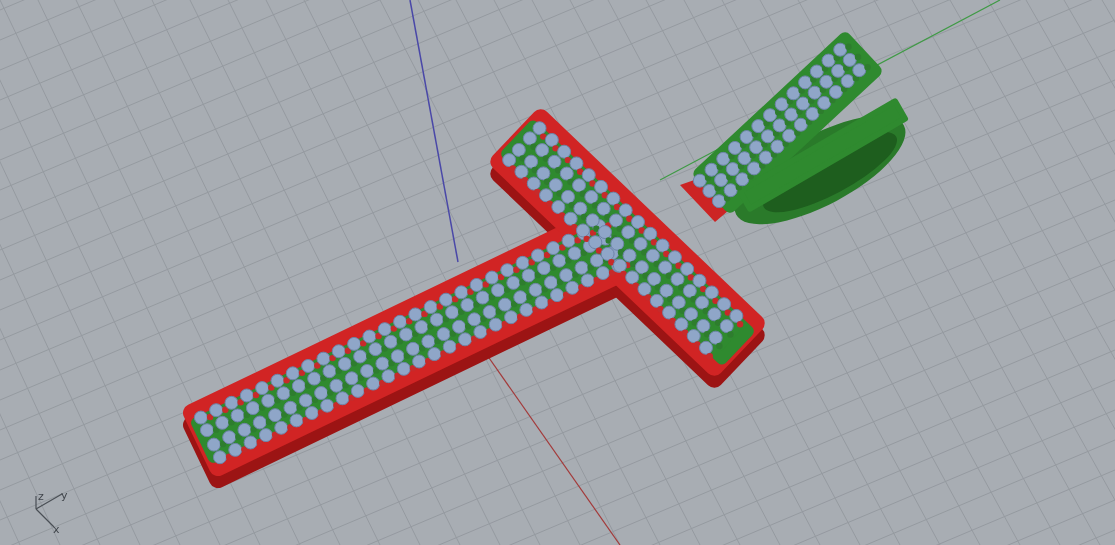 The image size is (1115, 545). I want to click on axis-label: x, so click(56, 529).